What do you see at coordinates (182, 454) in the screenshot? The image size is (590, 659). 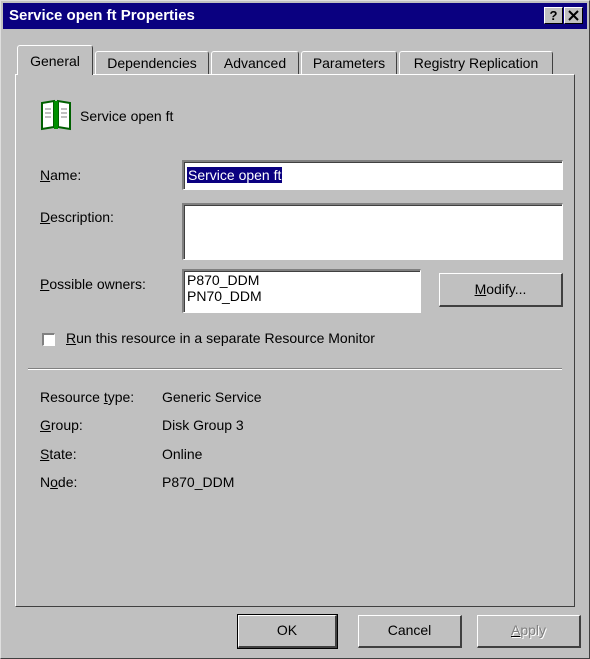 I see `state-value: Online` at bounding box center [182, 454].